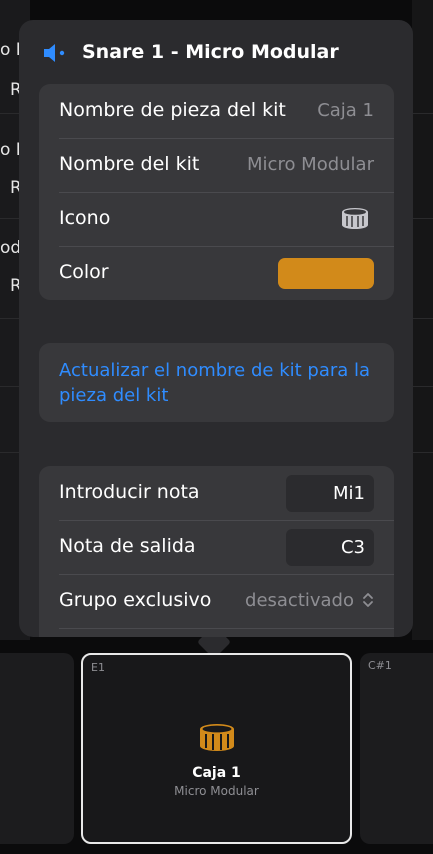 The width and height of the screenshot is (433, 854). I want to click on background-right-column, so click(422, 320).